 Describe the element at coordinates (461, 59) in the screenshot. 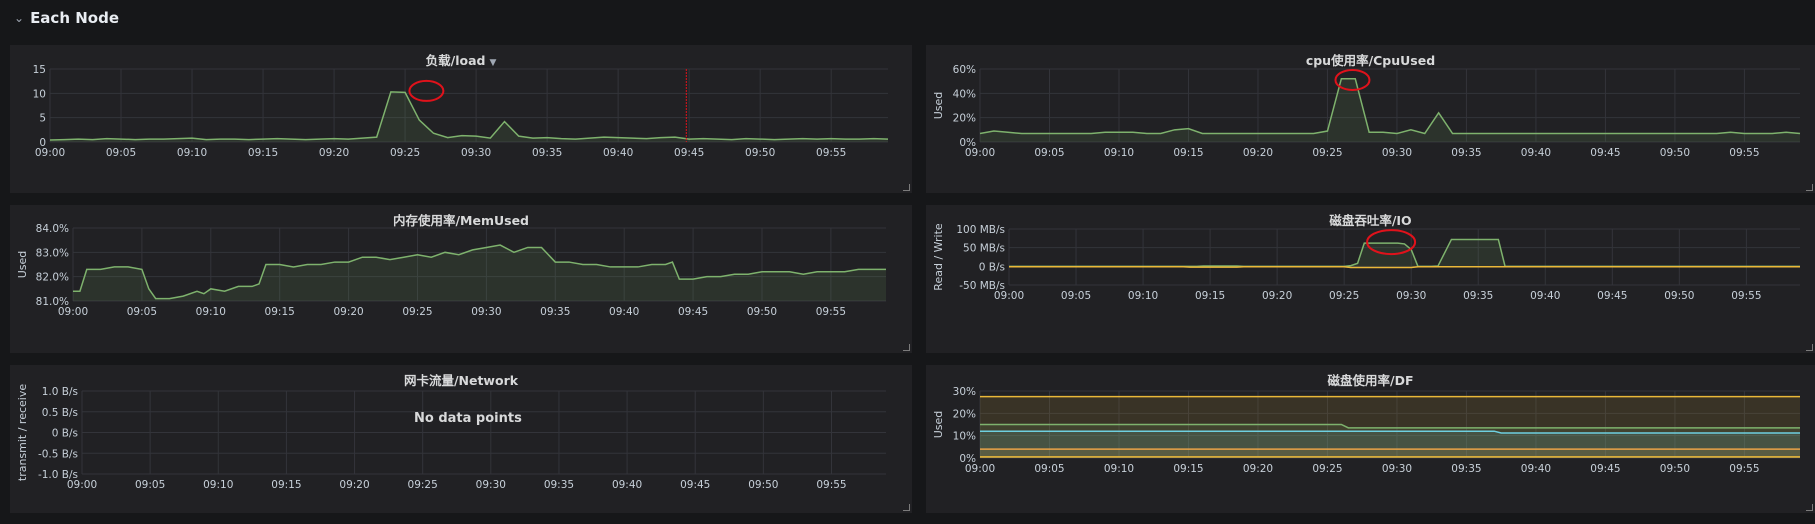

I see `panel-title: 负载/load ▼` at that location.